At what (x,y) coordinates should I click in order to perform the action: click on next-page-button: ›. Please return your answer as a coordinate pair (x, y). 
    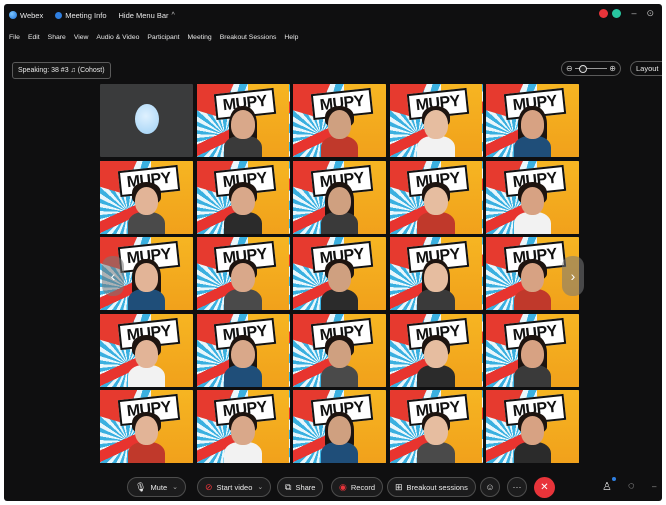
    Looking at the image, I should click on (573, 276).